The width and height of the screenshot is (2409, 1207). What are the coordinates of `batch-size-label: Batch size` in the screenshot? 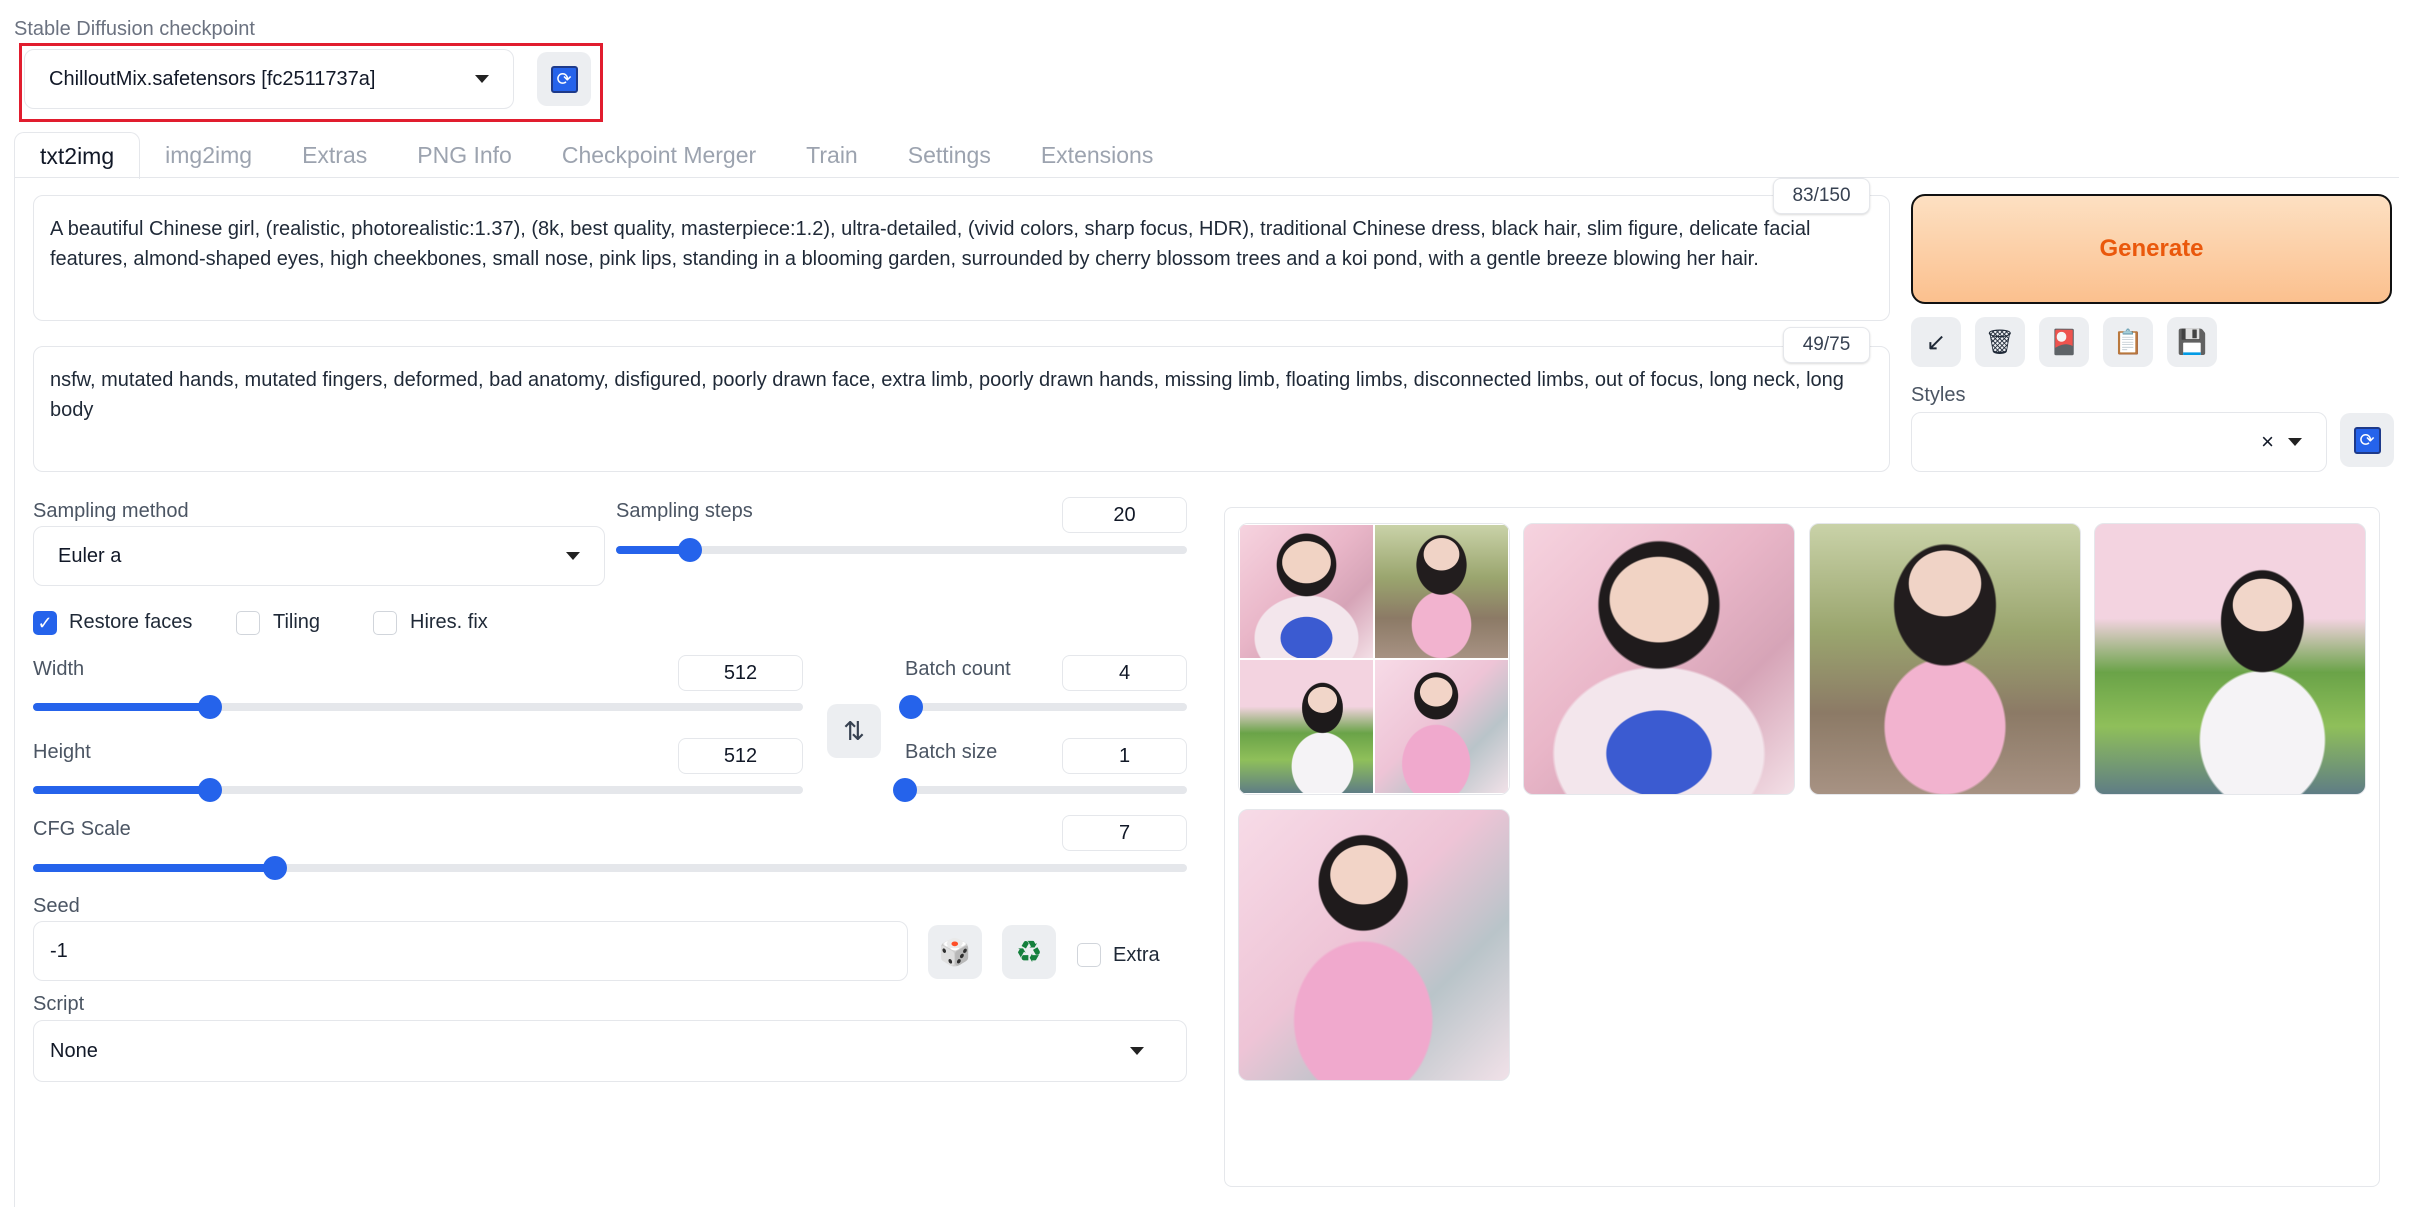 It's located at (951, 752).